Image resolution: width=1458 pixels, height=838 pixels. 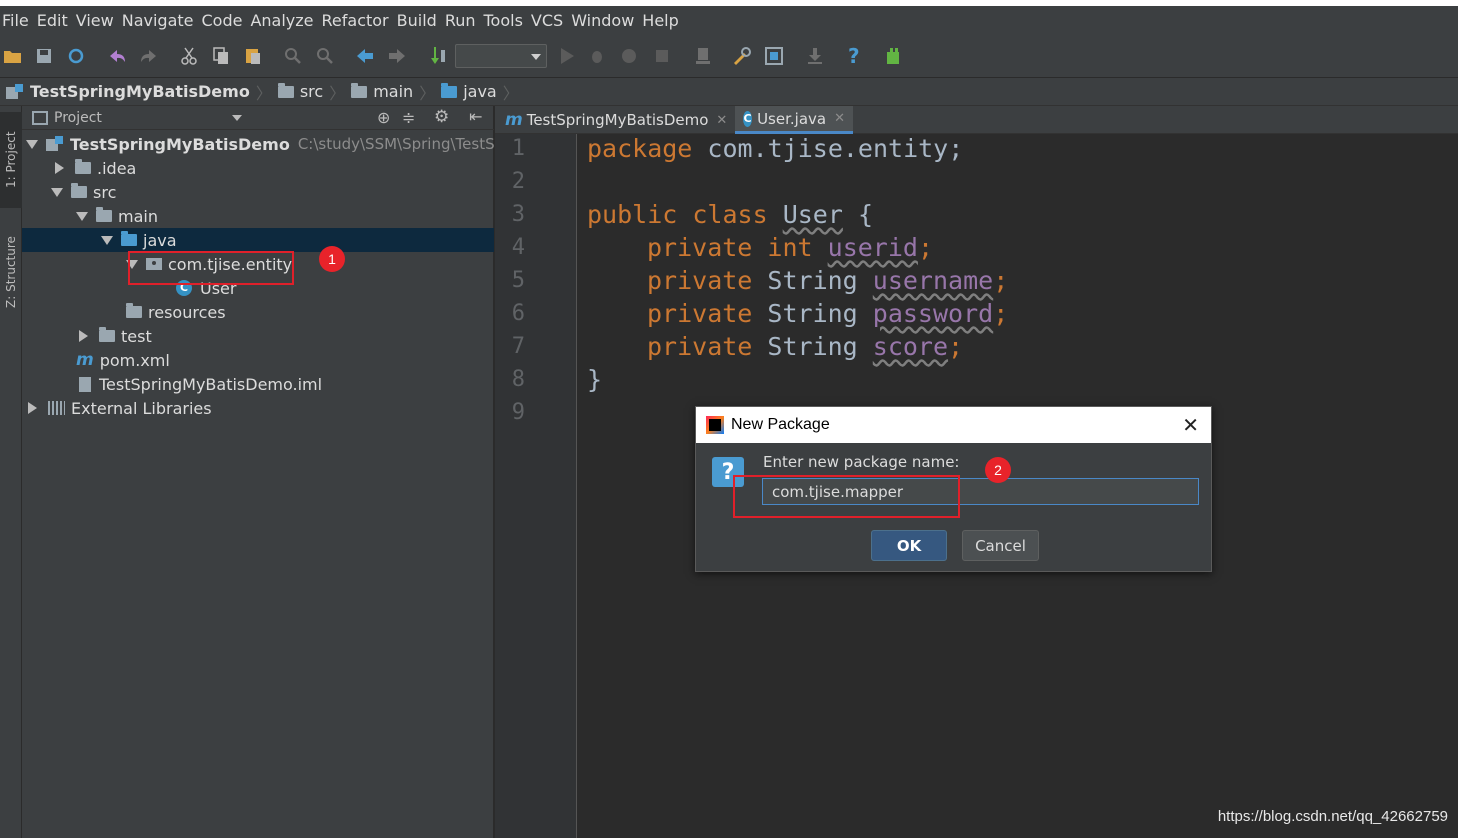 What do you see at coordinates (237, 118) in the screenshot?
I see `chevron-down-icon` at bounding box center [237, 118].